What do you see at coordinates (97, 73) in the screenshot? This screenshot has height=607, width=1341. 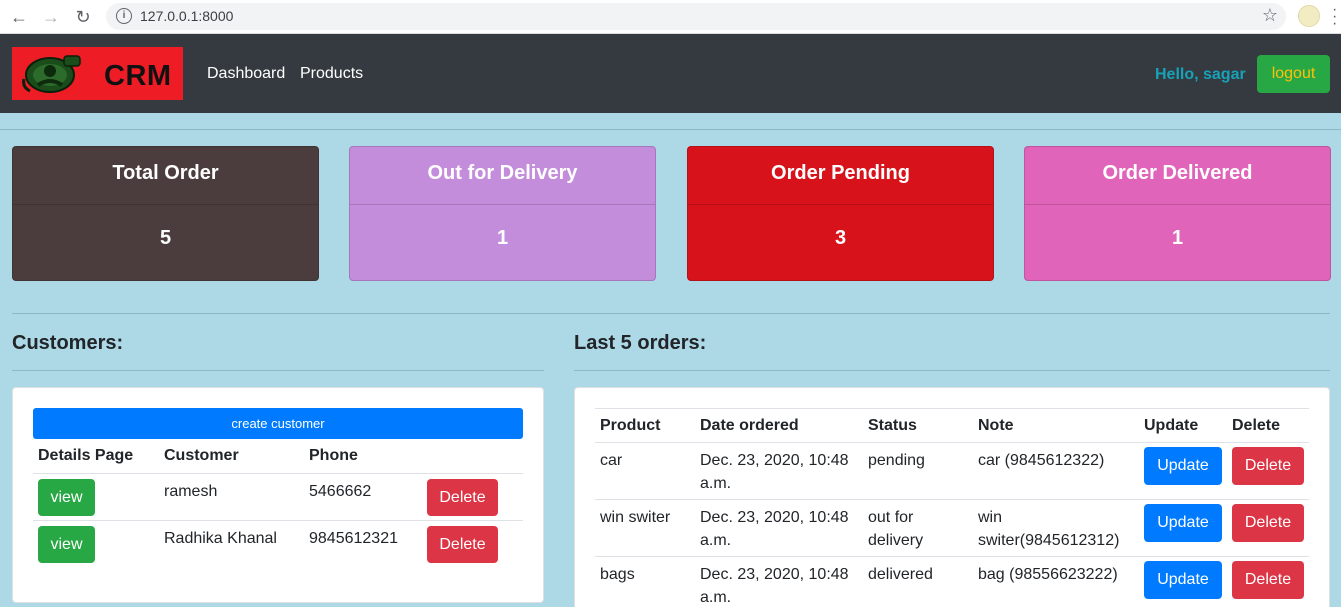 I see `crm-logo: CRM` at bounding box center [97, 73].